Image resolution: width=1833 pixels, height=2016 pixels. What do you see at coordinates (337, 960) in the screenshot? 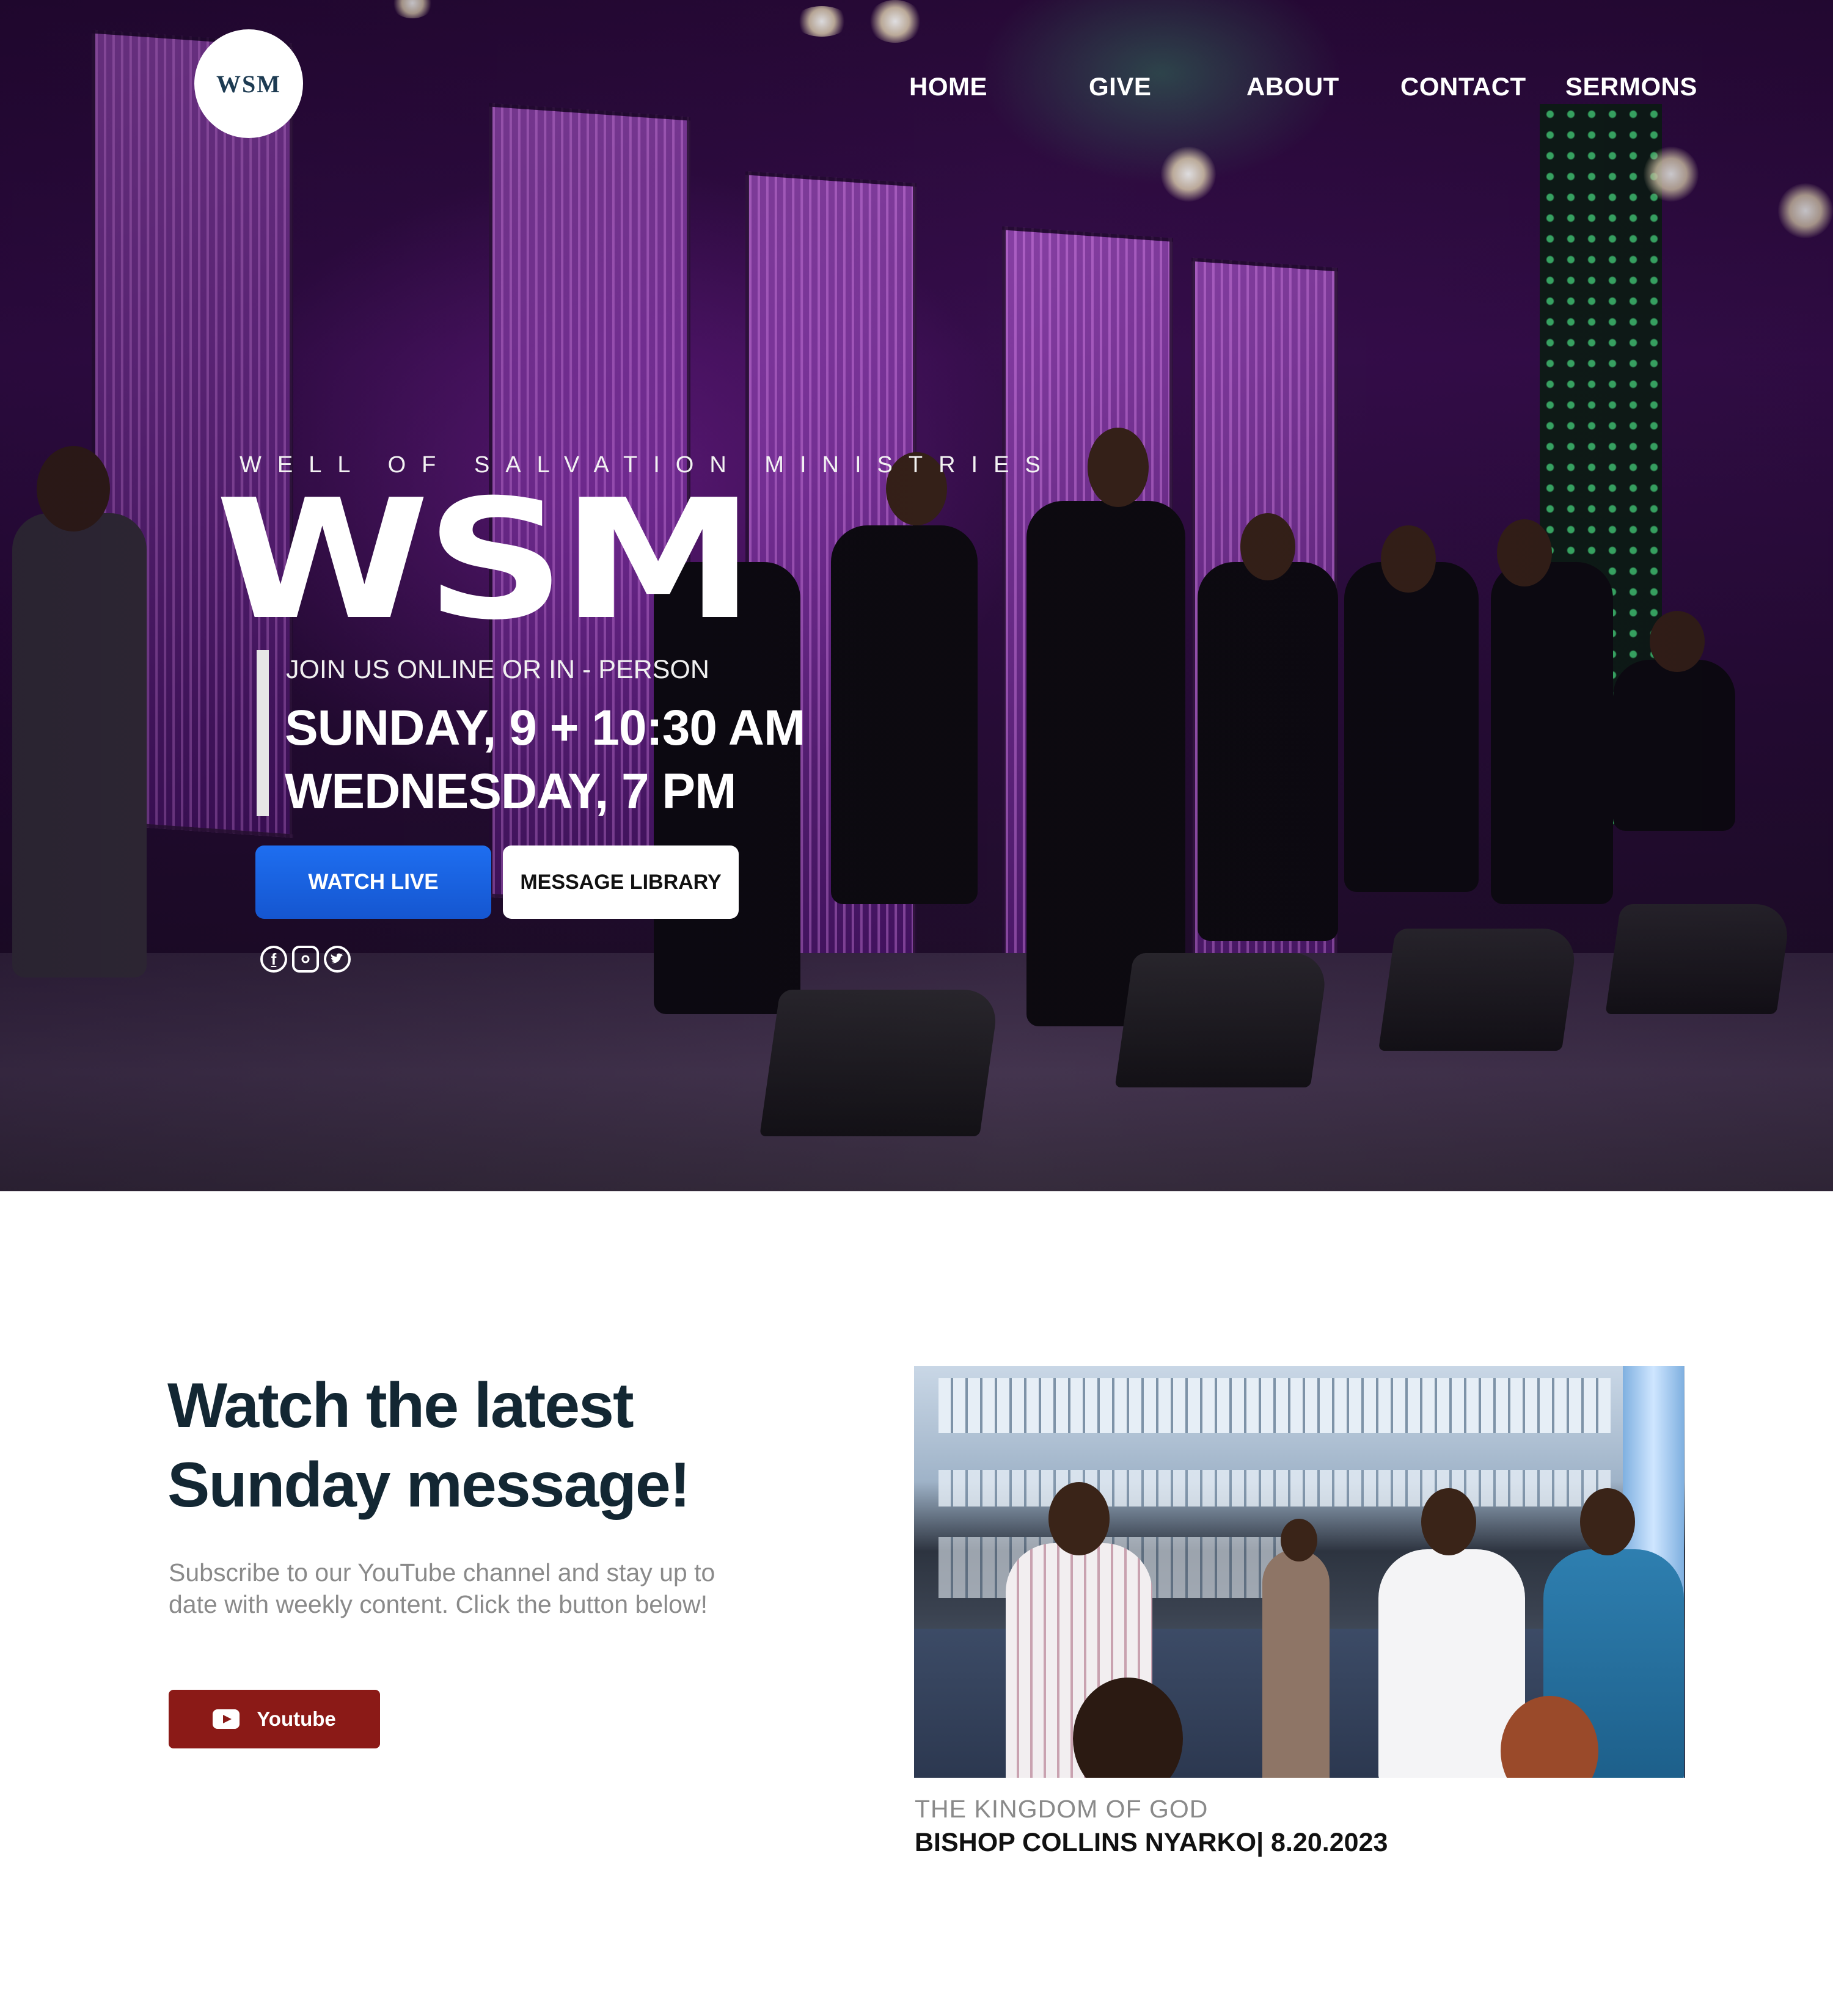
I see `twitter-icon` at bounding box center [337, 960].